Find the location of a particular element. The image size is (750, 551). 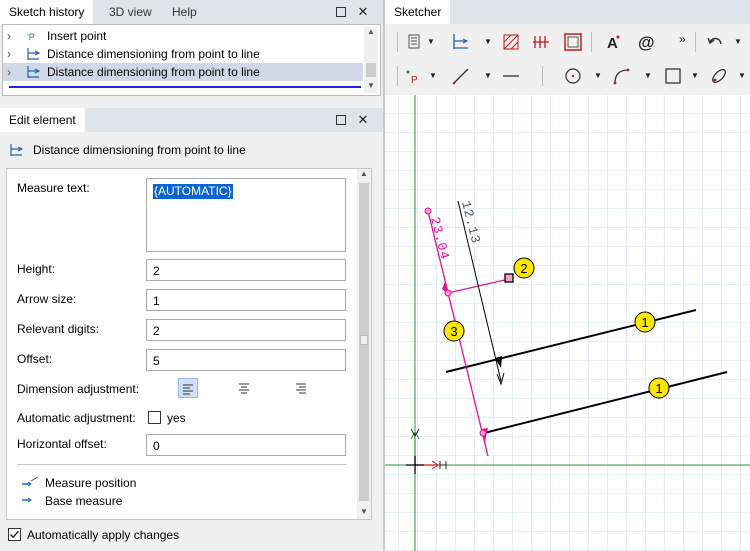

edit-element-header: Distance dimensioning from point to line is located at coordinates (191, 150).